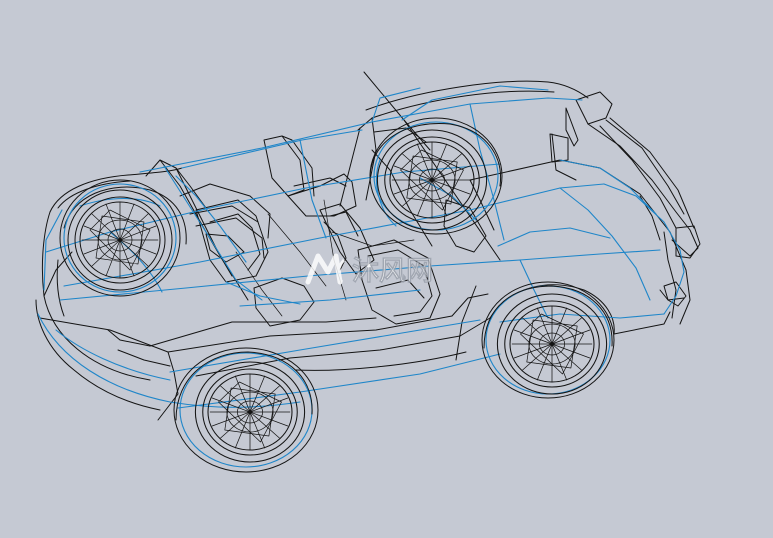 The image size is (773, 538). I want to click on watermark: 沐风网, so click(369, 270).